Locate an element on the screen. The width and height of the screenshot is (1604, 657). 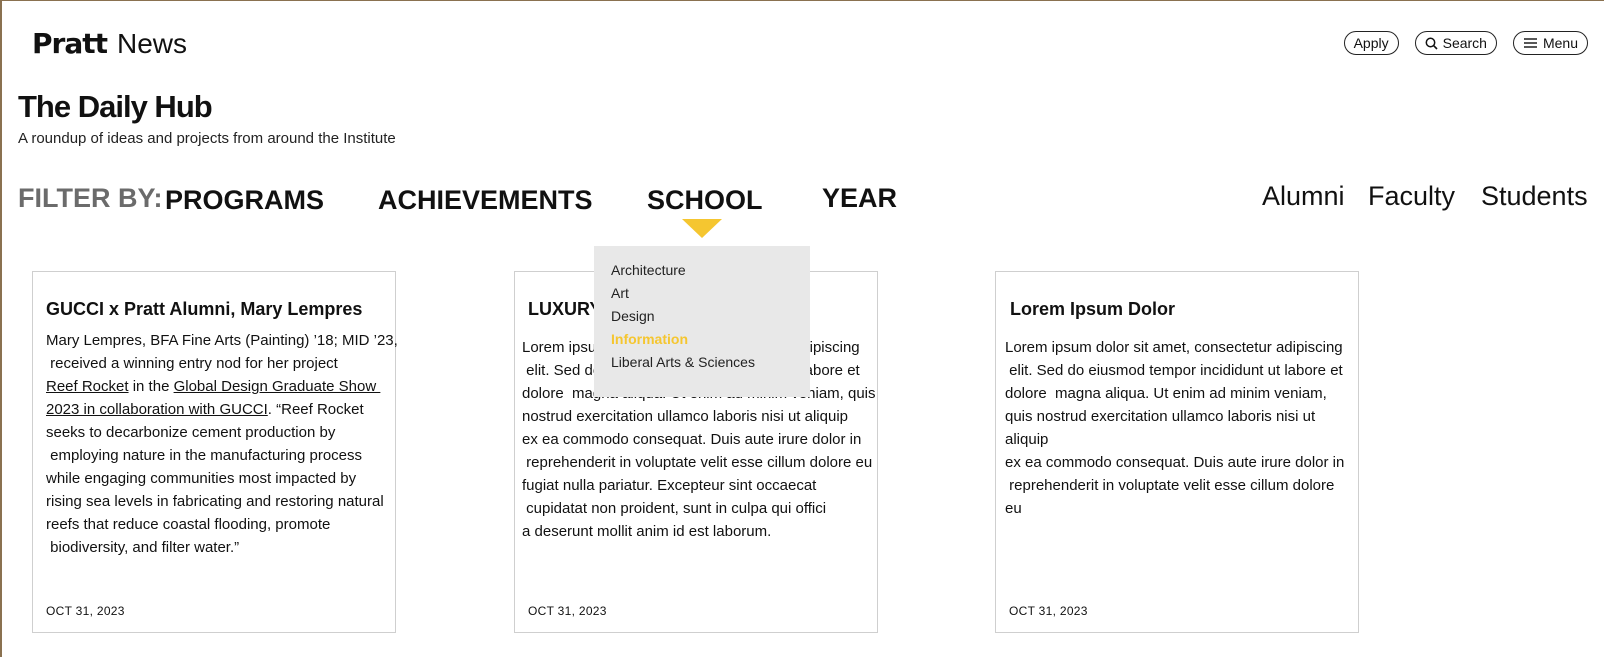
brand-wordmark: Pratt is located at coordinates (70, 43).